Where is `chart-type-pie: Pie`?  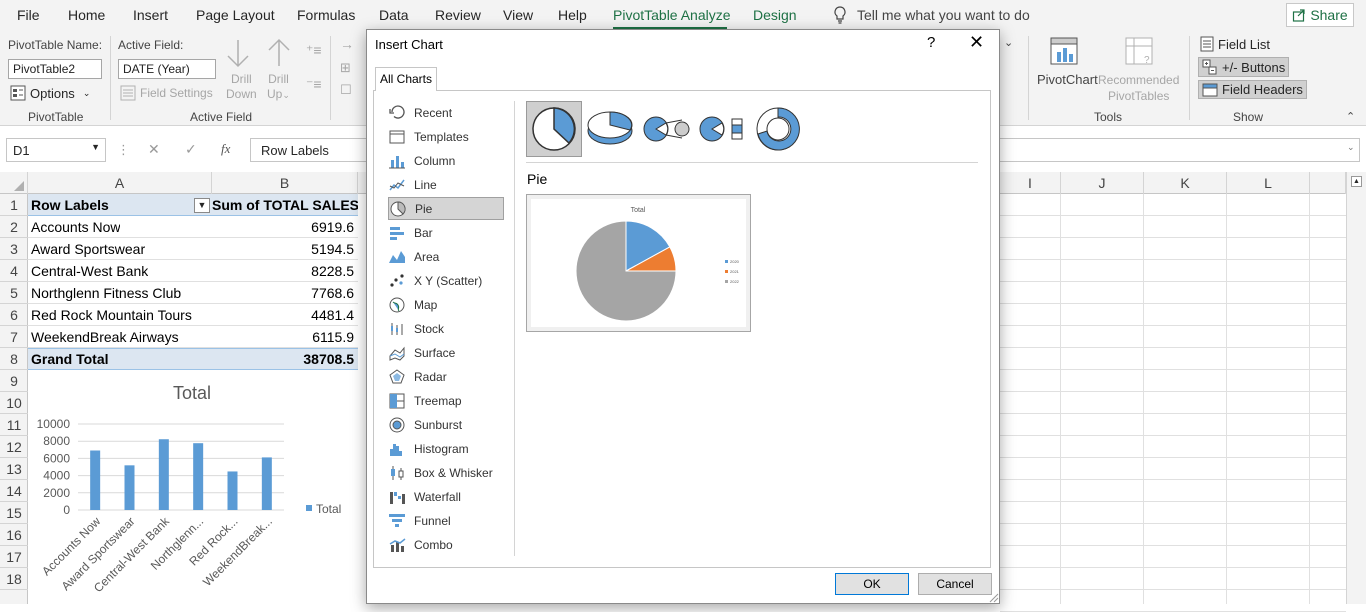
chart-type-pie: Pie is located at coordinates (446, 208).